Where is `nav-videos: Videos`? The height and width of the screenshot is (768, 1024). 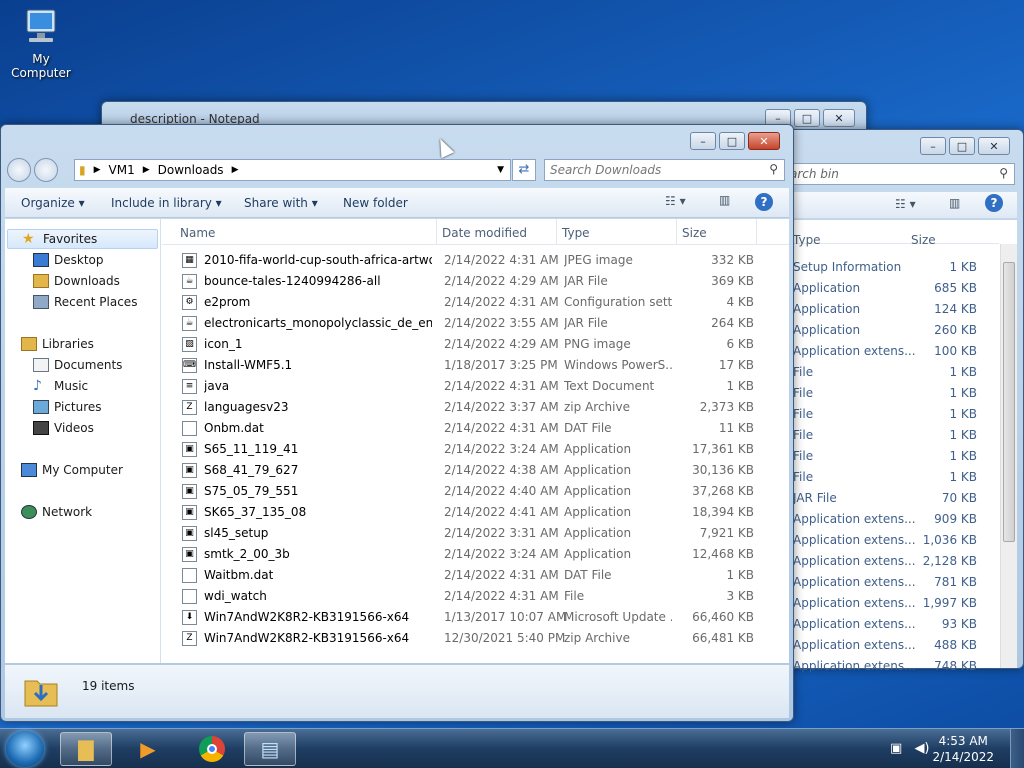
nav-videos: Videos is located at coordinates (82, 428).